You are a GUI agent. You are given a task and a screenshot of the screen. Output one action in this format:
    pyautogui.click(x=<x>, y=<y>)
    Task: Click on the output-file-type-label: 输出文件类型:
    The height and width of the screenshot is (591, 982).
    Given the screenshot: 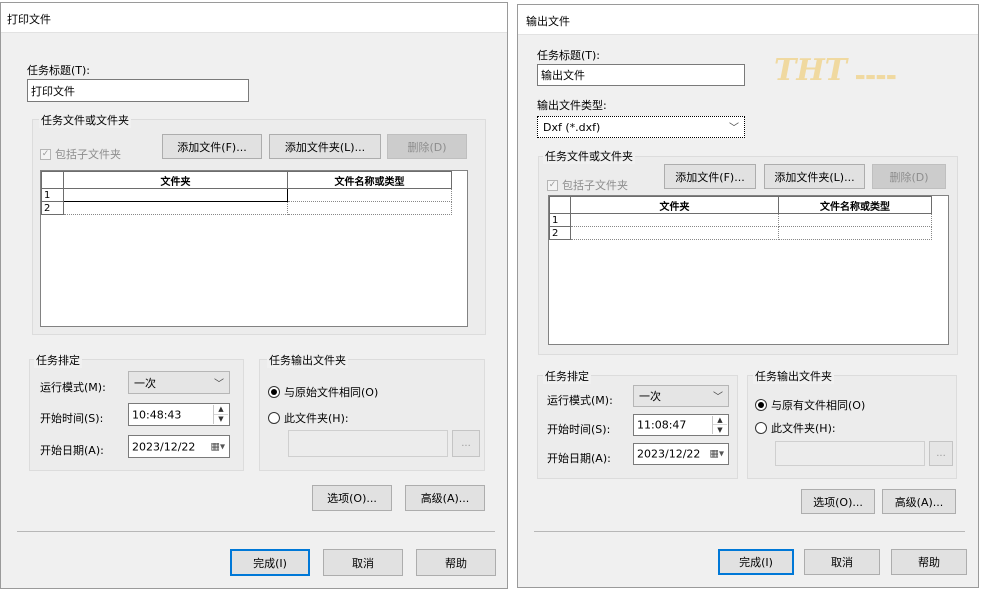 What is the action you would take?
    pyautogui.click(x=572, y=105)
    